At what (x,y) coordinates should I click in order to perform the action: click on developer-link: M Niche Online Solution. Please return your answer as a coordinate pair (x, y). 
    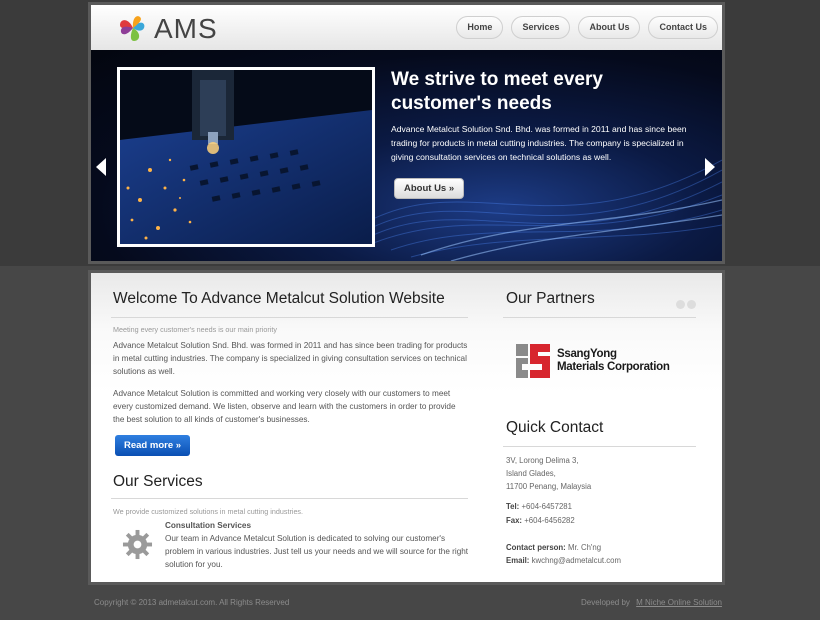
    Looking at the image, I should click on (679, 602).